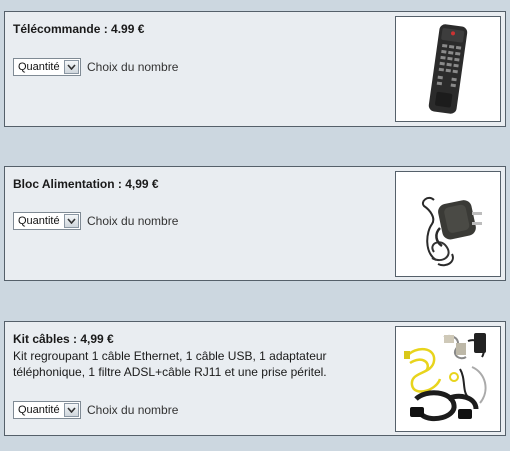 The image size is (510, 451). What do you see at coordinates (79, 29) in the screenshot?
I see `product-title: Télécommande : 4.99 €` at bounding box center [79, 29].